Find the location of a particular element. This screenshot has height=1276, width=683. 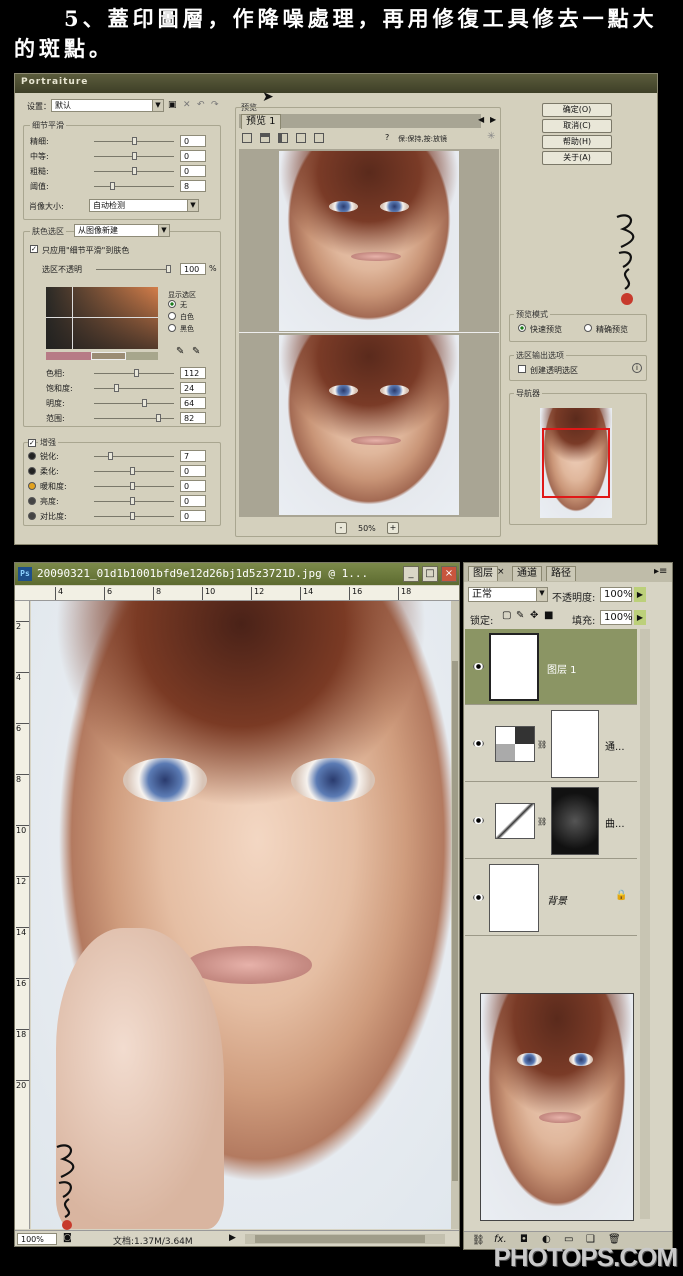

vertical-scrollbar is located at coordinates (455, 915).